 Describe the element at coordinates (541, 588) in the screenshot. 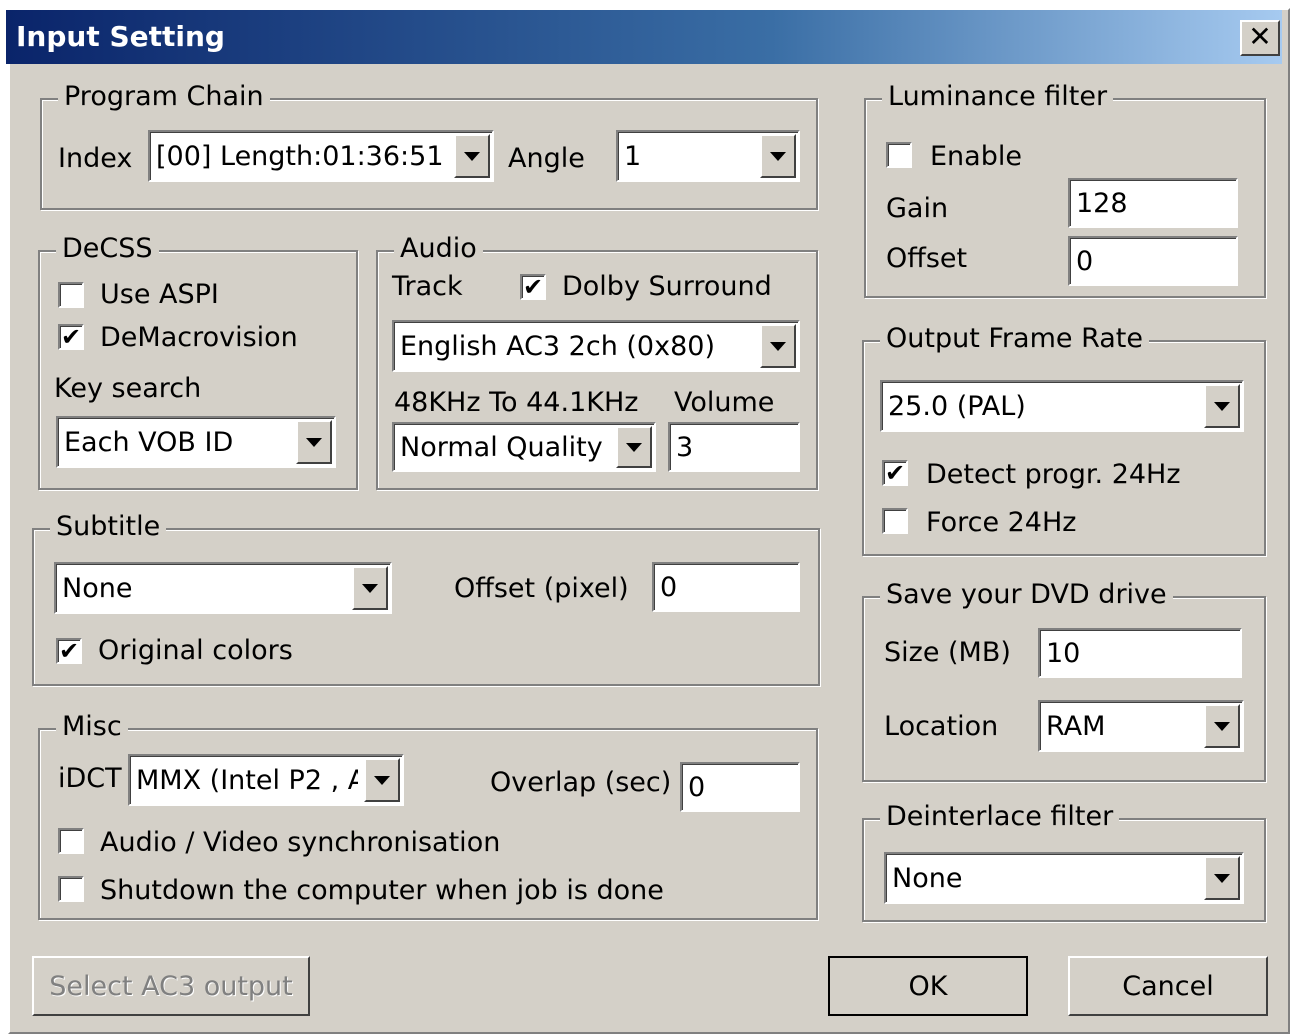

I see `subtitle-offset-label: Offset (pixel)` at that location.